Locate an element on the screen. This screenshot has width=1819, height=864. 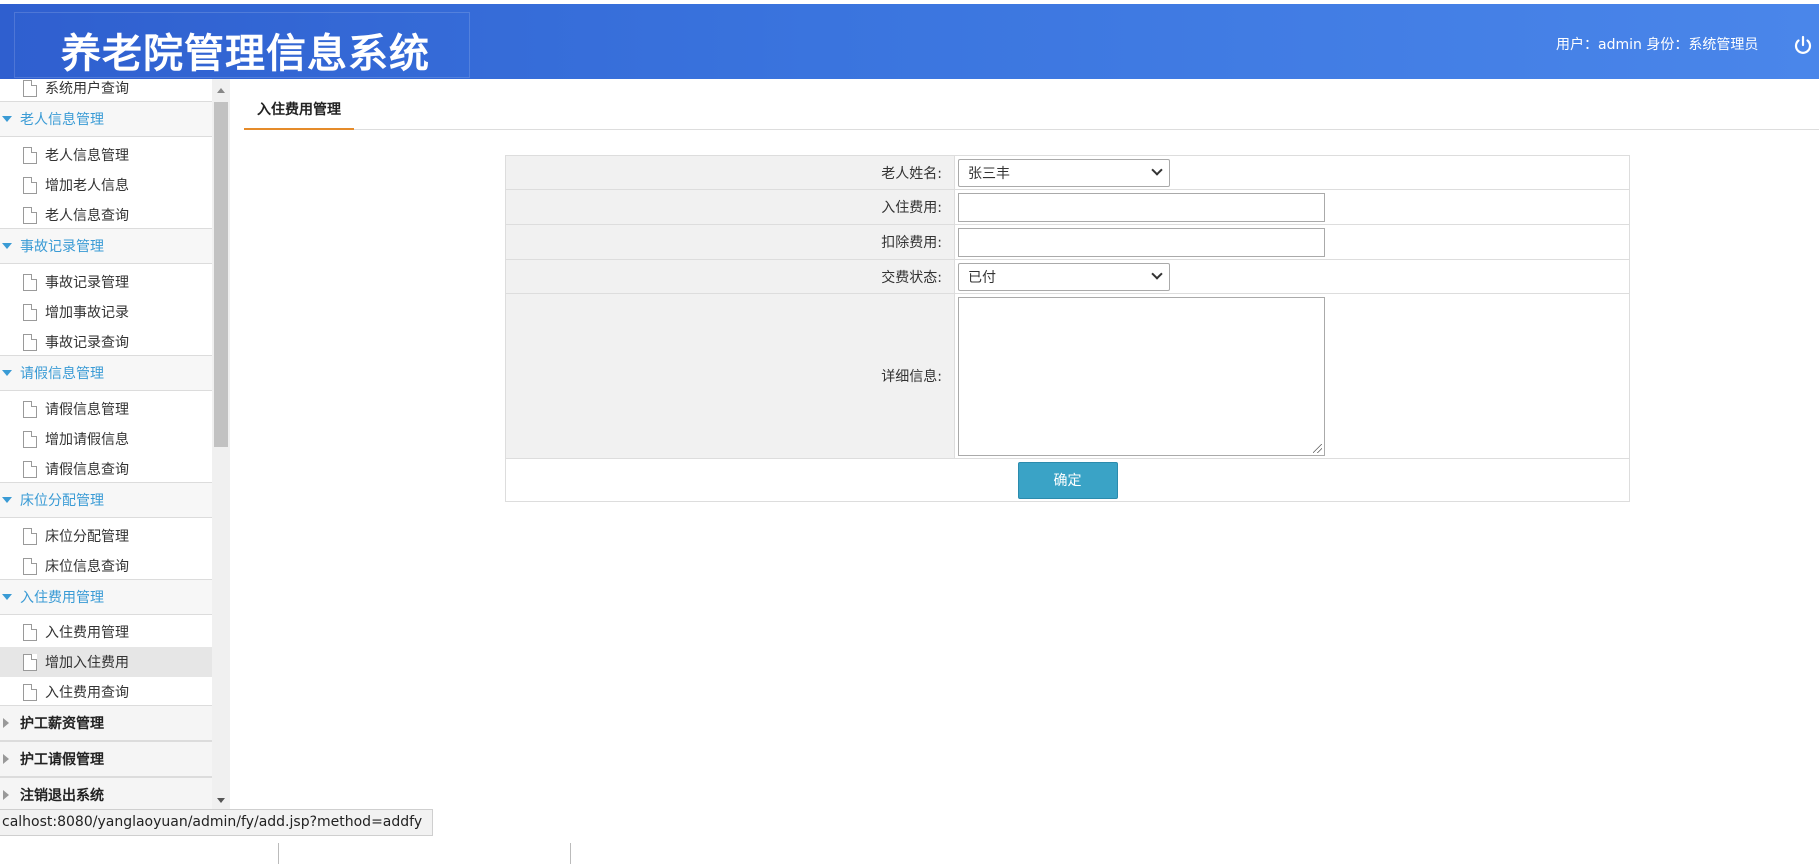
sidebar-item-bed-query: 床位信息查询 is located at coordinates (106, 566).